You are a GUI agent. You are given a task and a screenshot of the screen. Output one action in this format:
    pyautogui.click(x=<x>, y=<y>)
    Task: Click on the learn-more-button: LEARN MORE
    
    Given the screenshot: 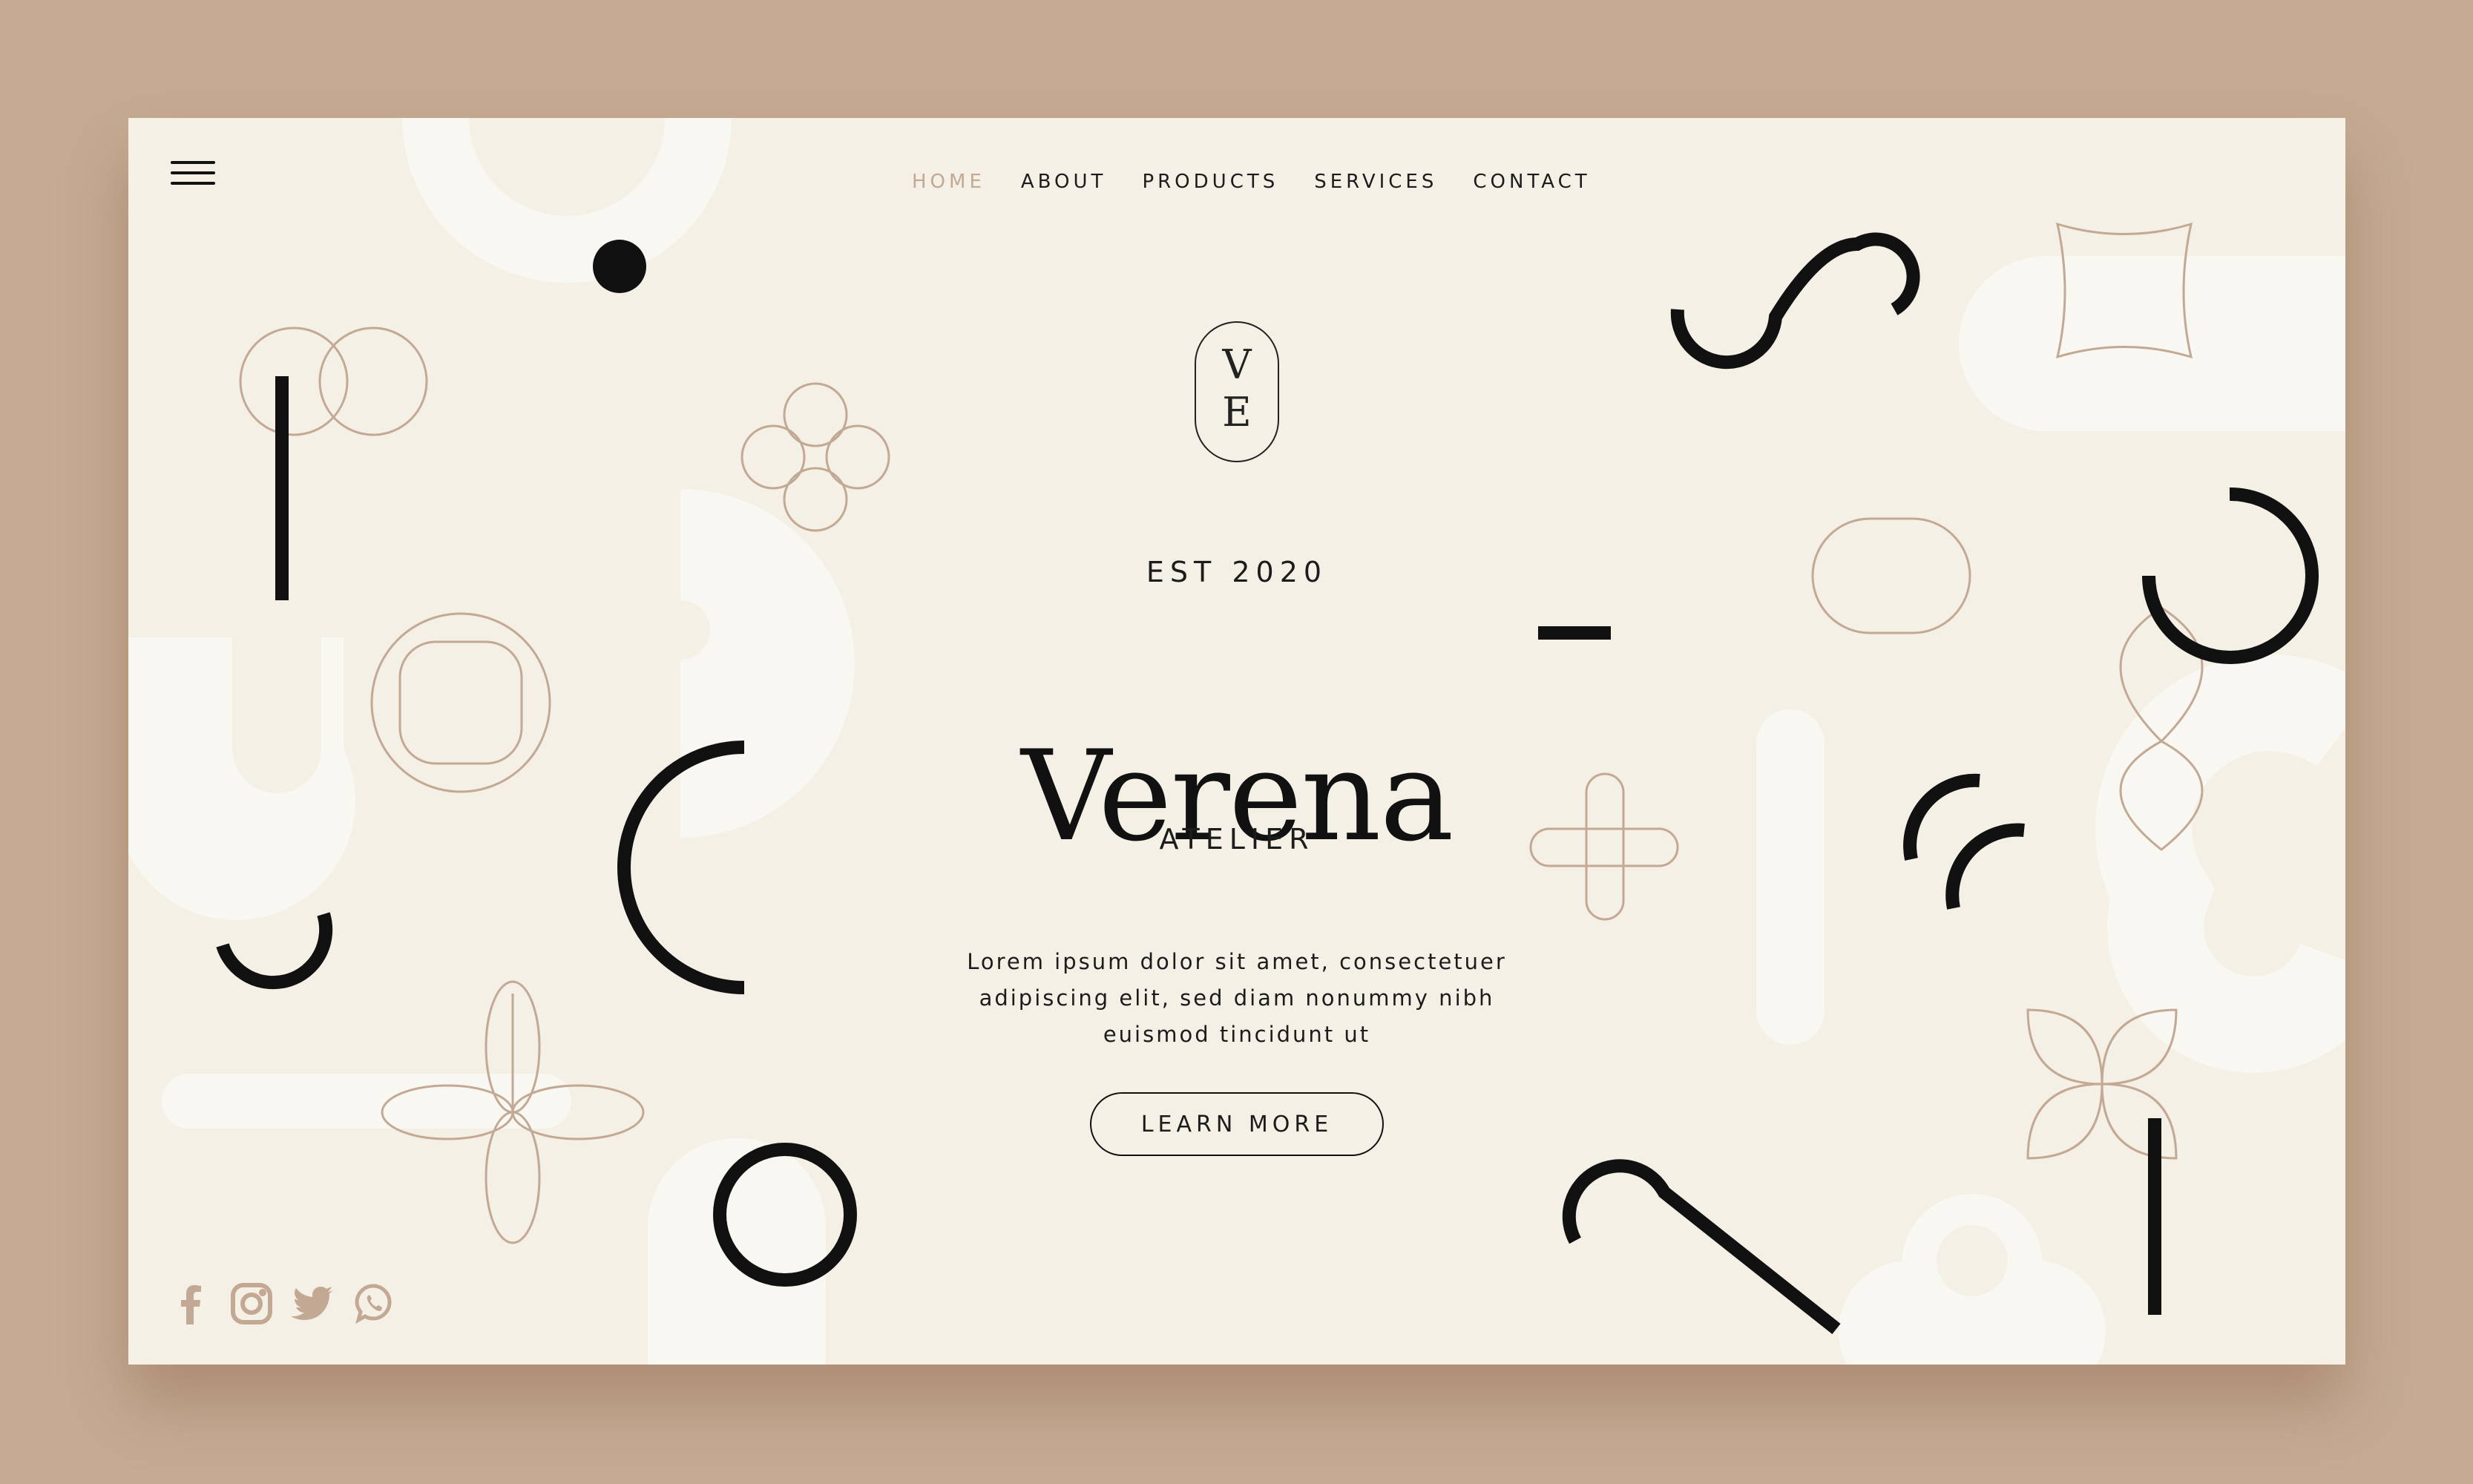 What is the action you would take?
    pyautogui.click(x=1237, y=1124)
    